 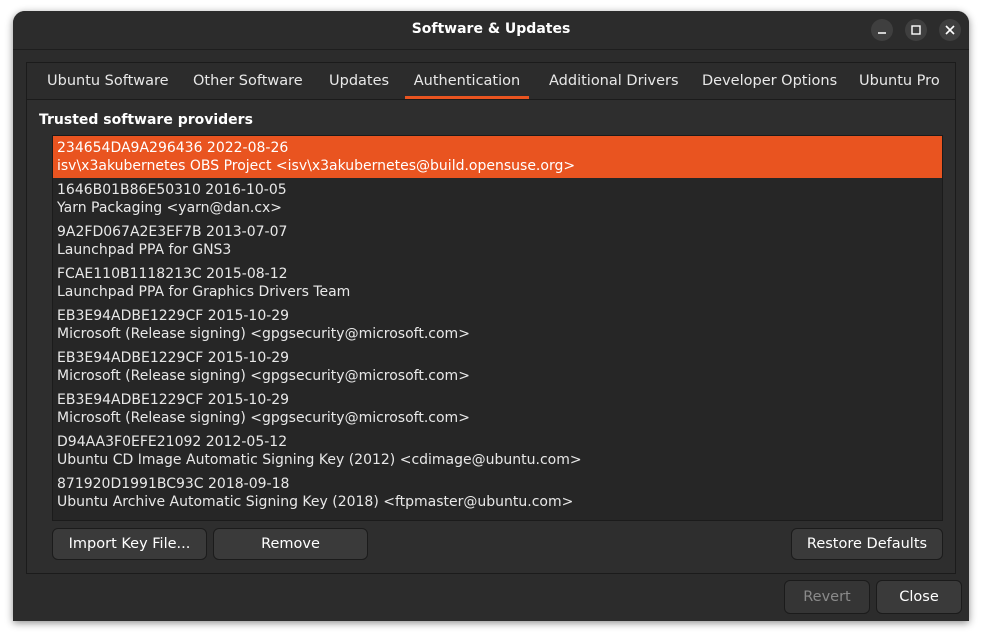 What do you see at coordinates (144, 250) in the screenshot?
I see `key-owner: Launchpad PPA for GNS3` at bounding box center [144, 250].